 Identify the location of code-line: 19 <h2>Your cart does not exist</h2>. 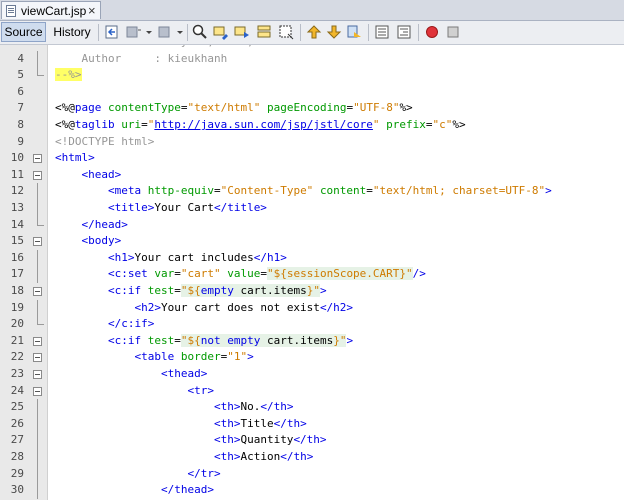
(312, 308).